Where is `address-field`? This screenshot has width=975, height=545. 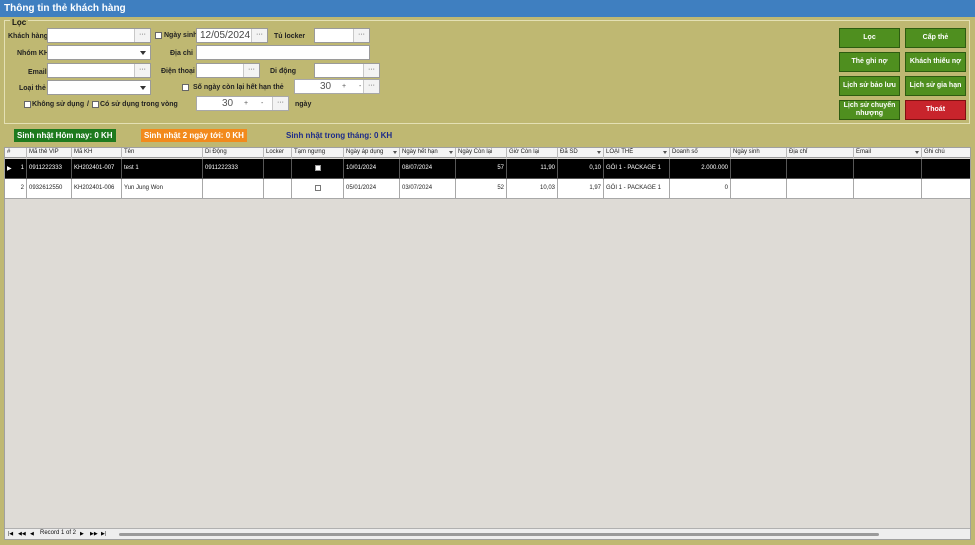 address-field is located at coordinates (283, 52).